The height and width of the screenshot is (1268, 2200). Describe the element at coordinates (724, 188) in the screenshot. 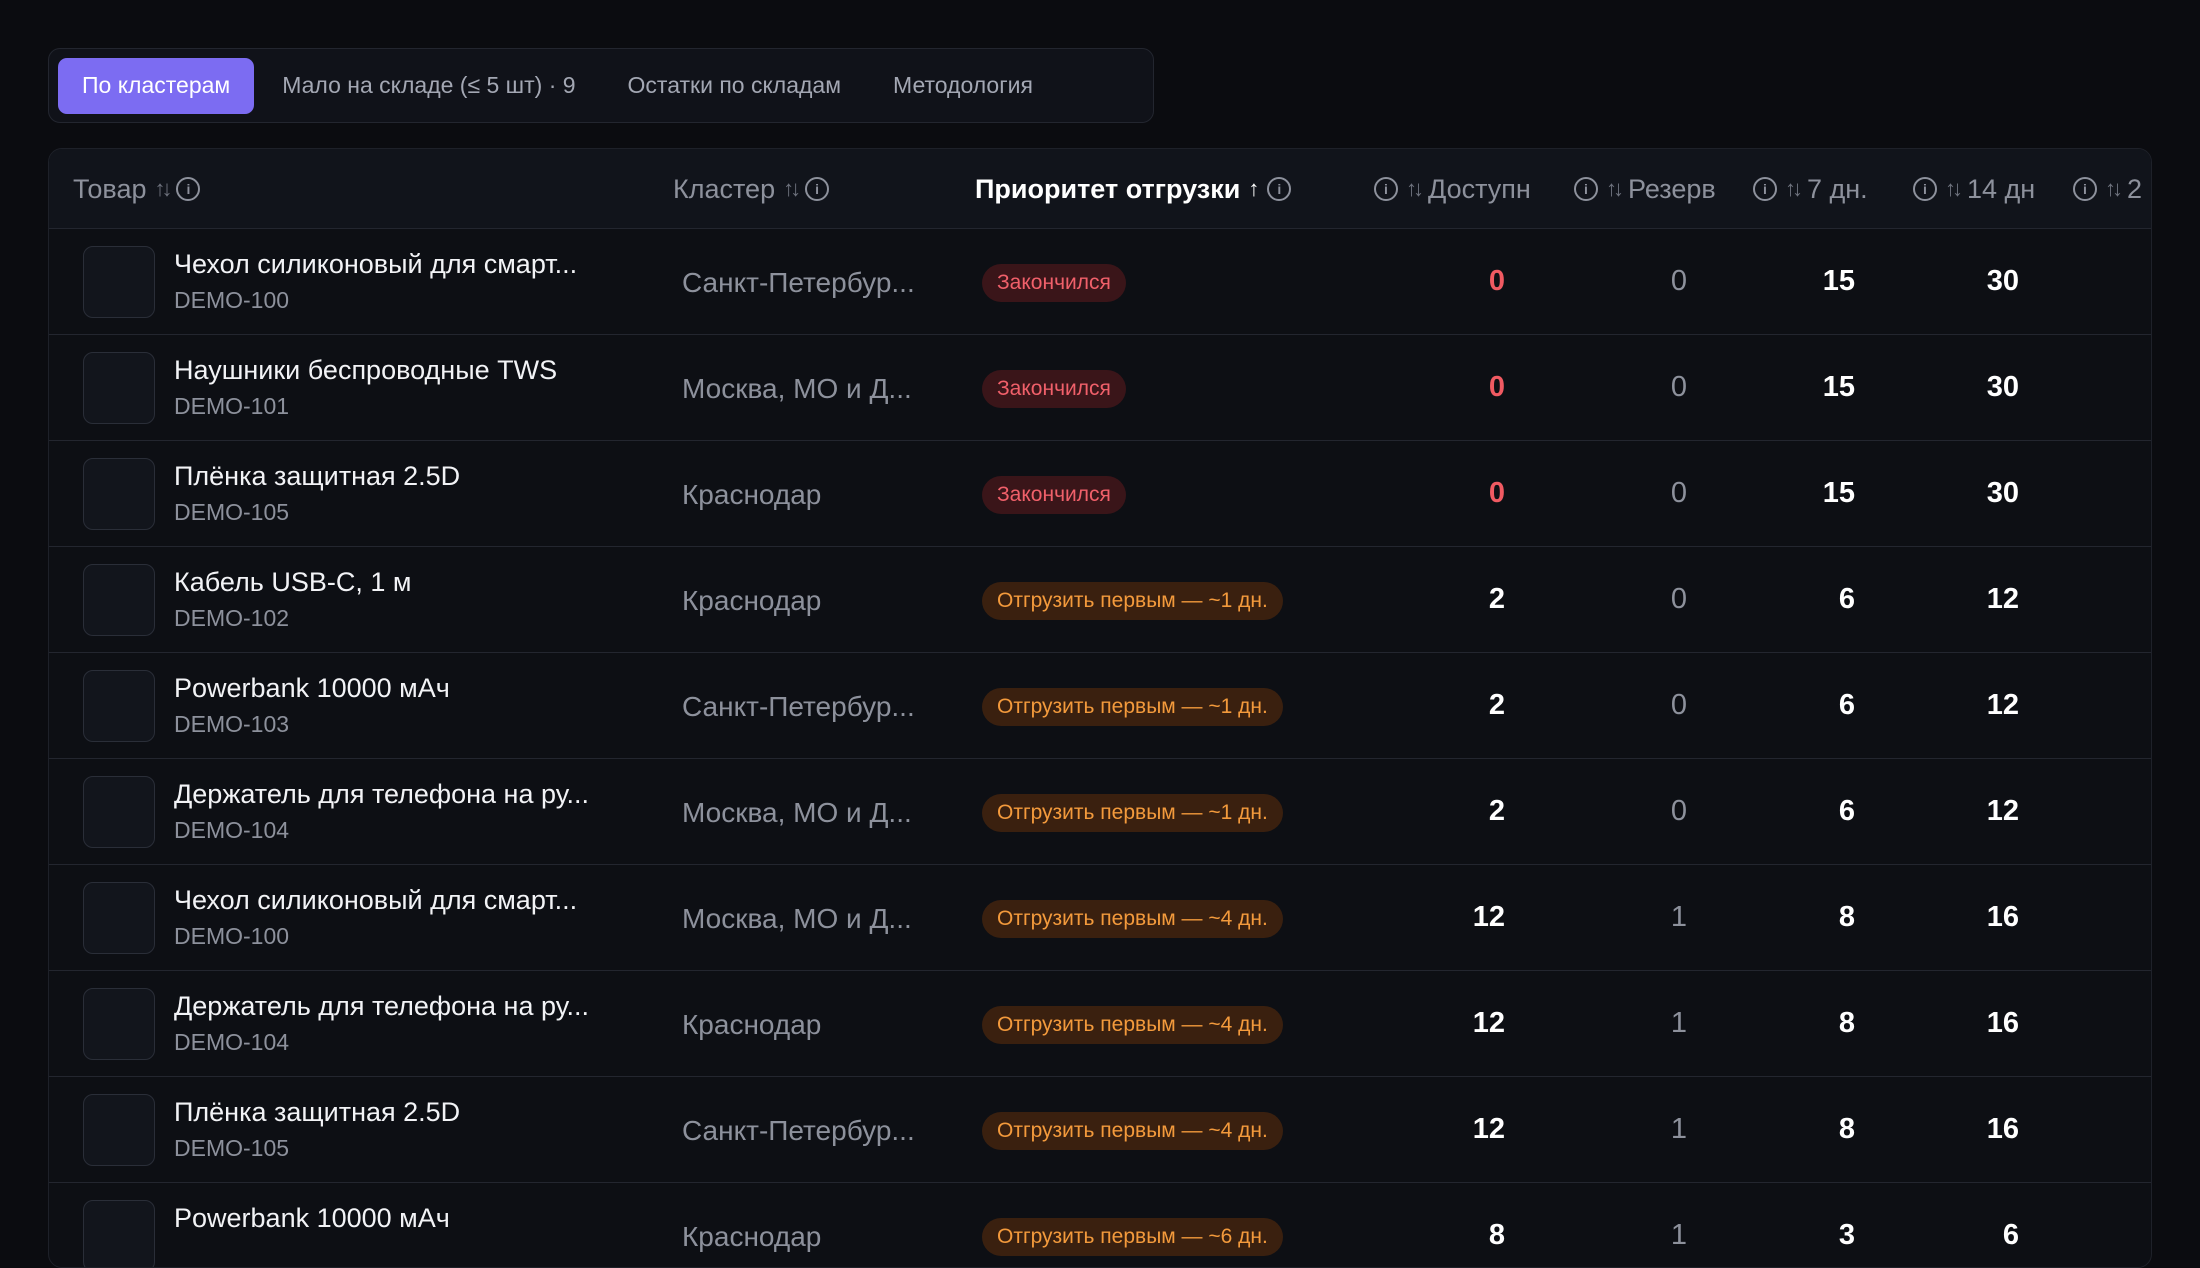

I see `column-label-cluster: Кластер` at that location.